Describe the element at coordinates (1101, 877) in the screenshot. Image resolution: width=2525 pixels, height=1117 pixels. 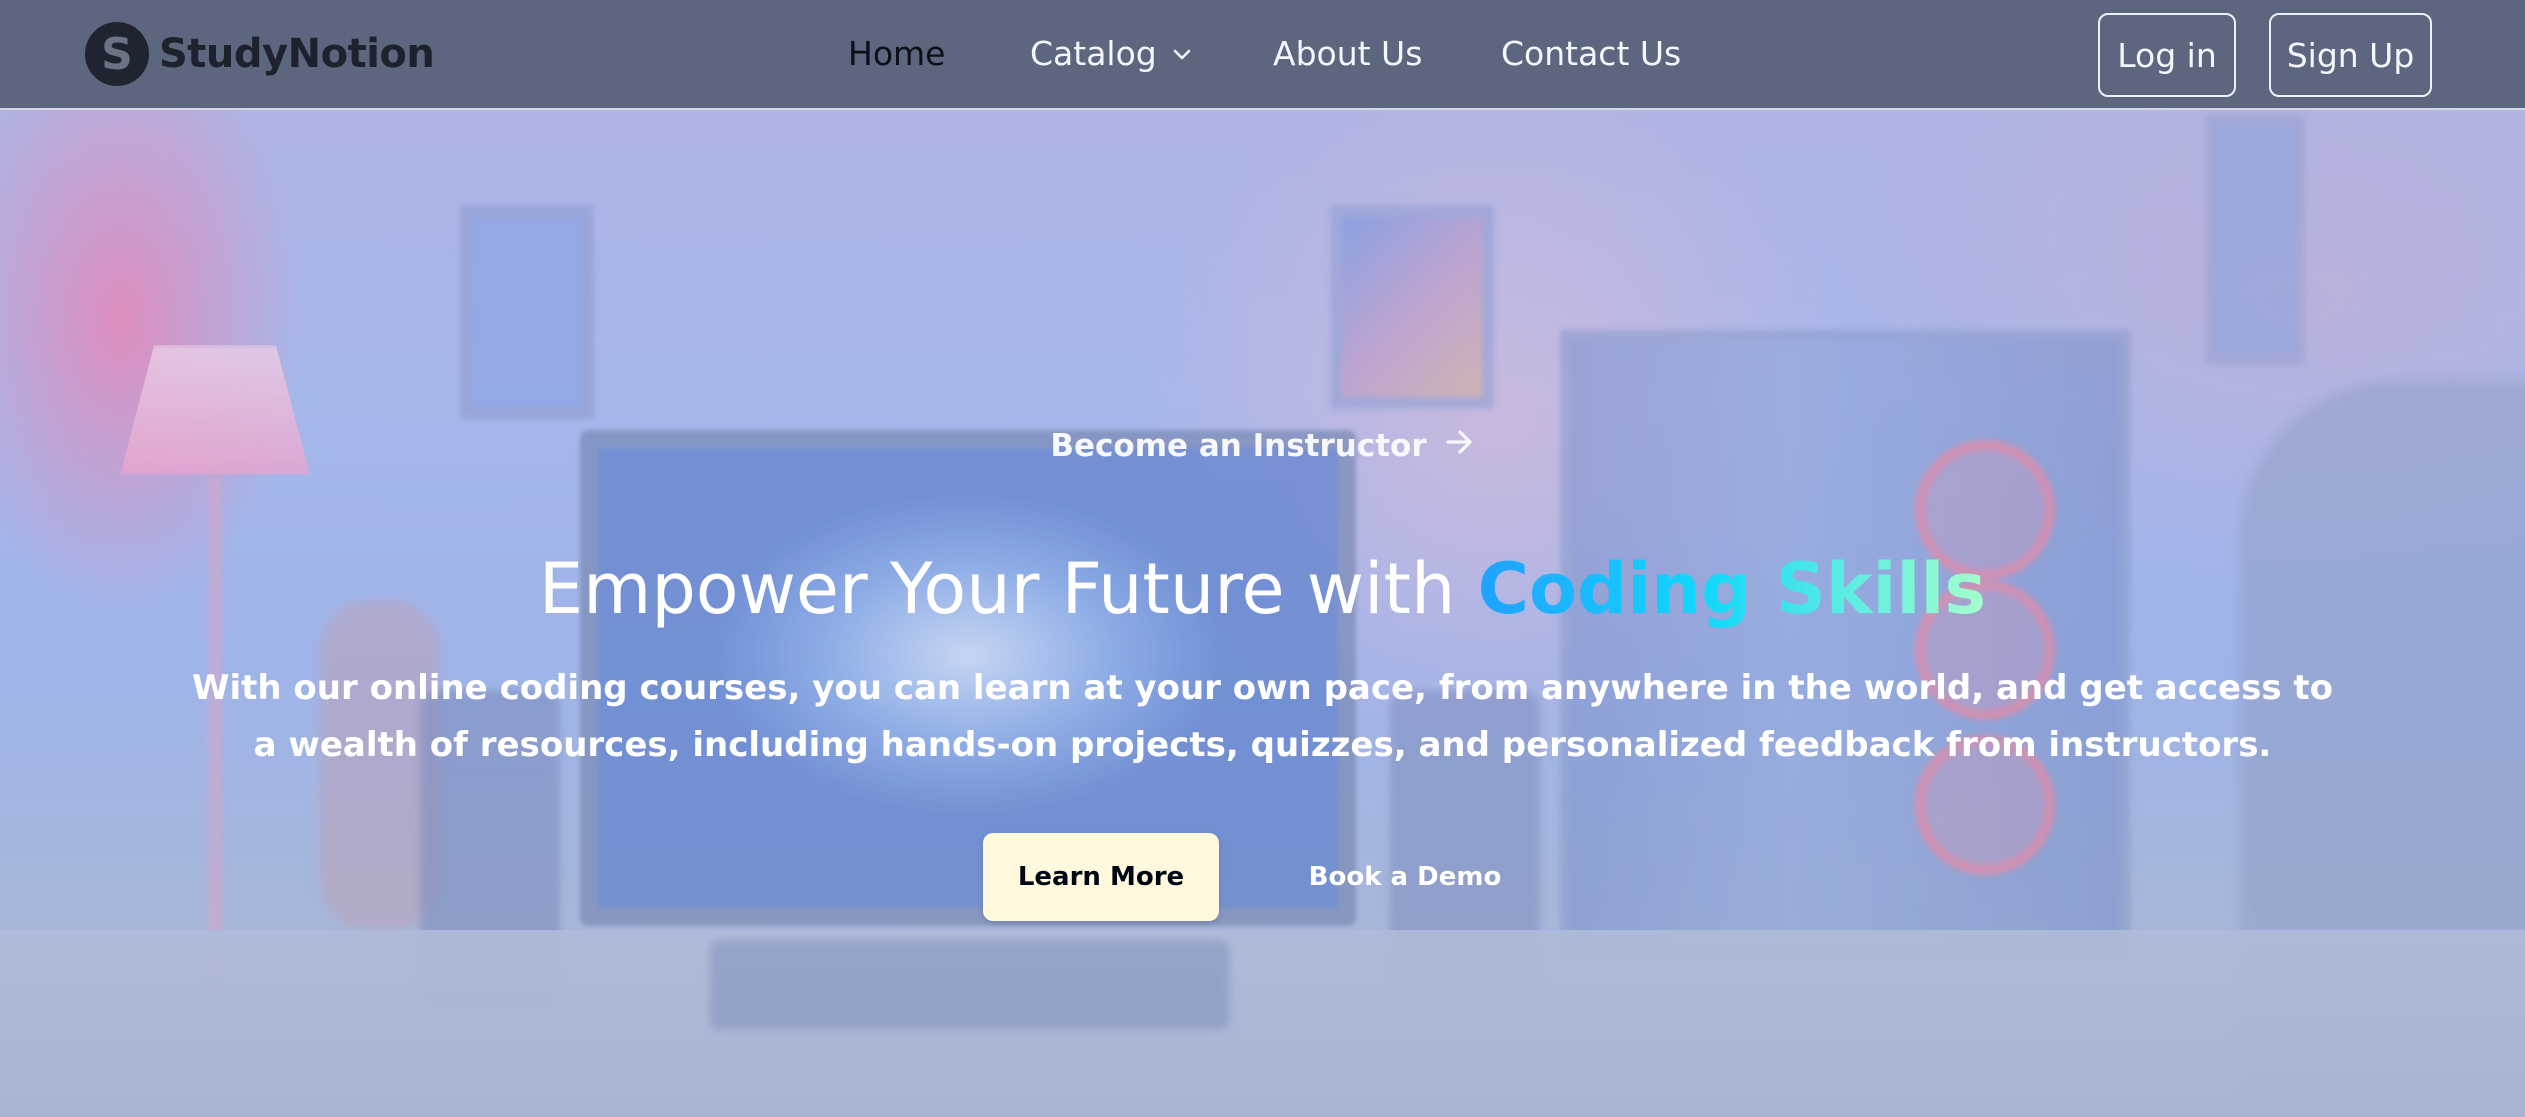
I see `learn-more-button: Learn More` at that location.